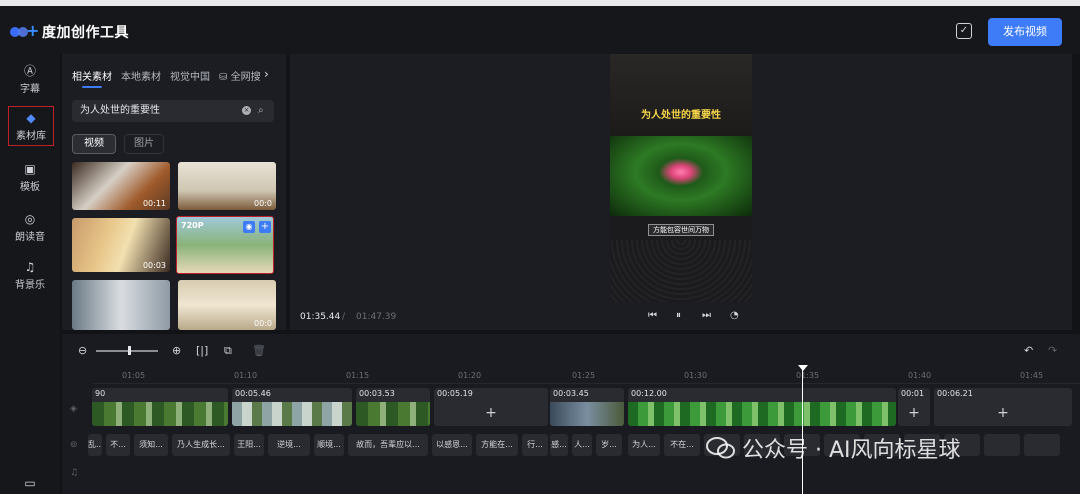  Describe the element at coordinates (30, 483) in the screenshot. I see `subtitle-toggle: ▭` at that location.